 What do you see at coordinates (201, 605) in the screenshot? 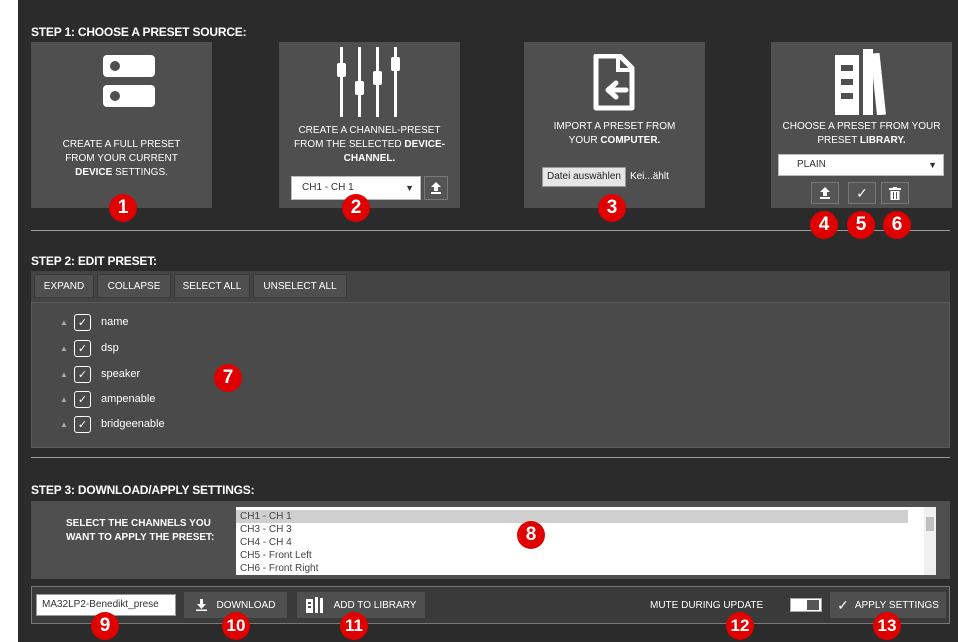
I see `download-icon` at bounding box center [201, 605].